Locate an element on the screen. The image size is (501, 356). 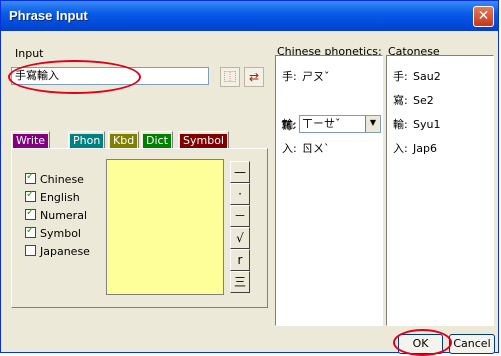
stroke-button-3: － is located at coordinates (240, 216).